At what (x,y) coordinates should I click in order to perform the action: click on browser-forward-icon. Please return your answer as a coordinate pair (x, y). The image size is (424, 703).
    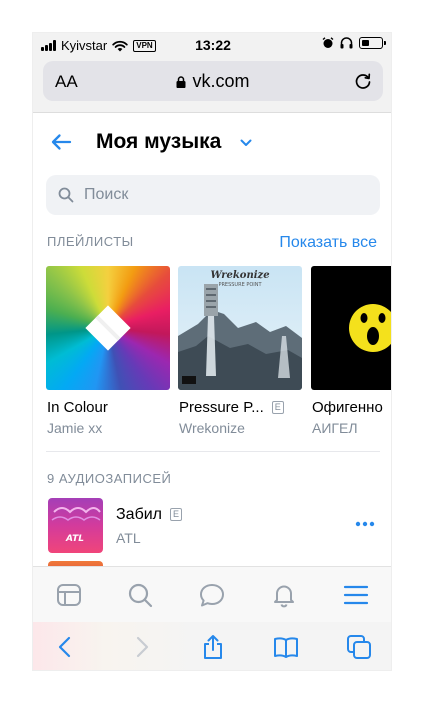
    Looking at the image, I should click on (141, 647).